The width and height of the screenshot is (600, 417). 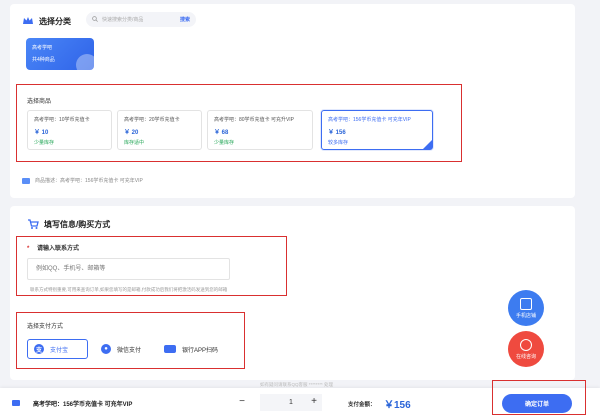 What do you see at coordinates (62, 120) in the screenshot?
I see `product-name: 高考学吧：10学币充值卡` at bounding box center [62, 120].